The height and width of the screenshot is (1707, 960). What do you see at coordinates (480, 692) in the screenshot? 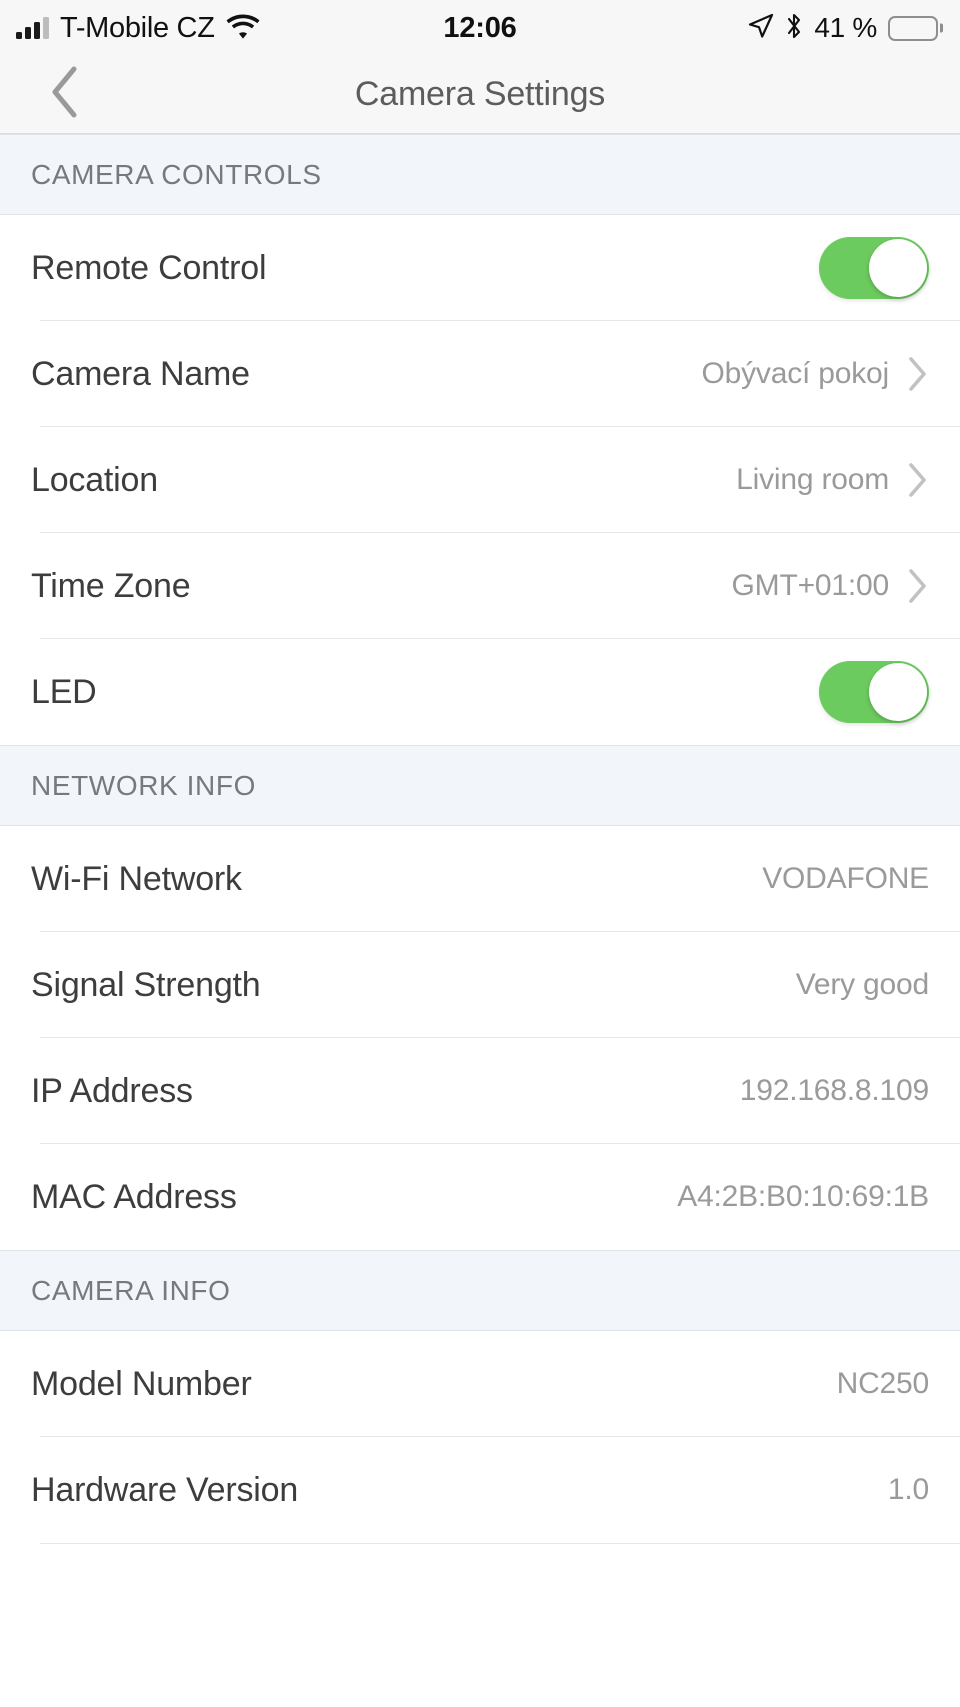
I see `row-led: LED` at bounding box center [480, 692].